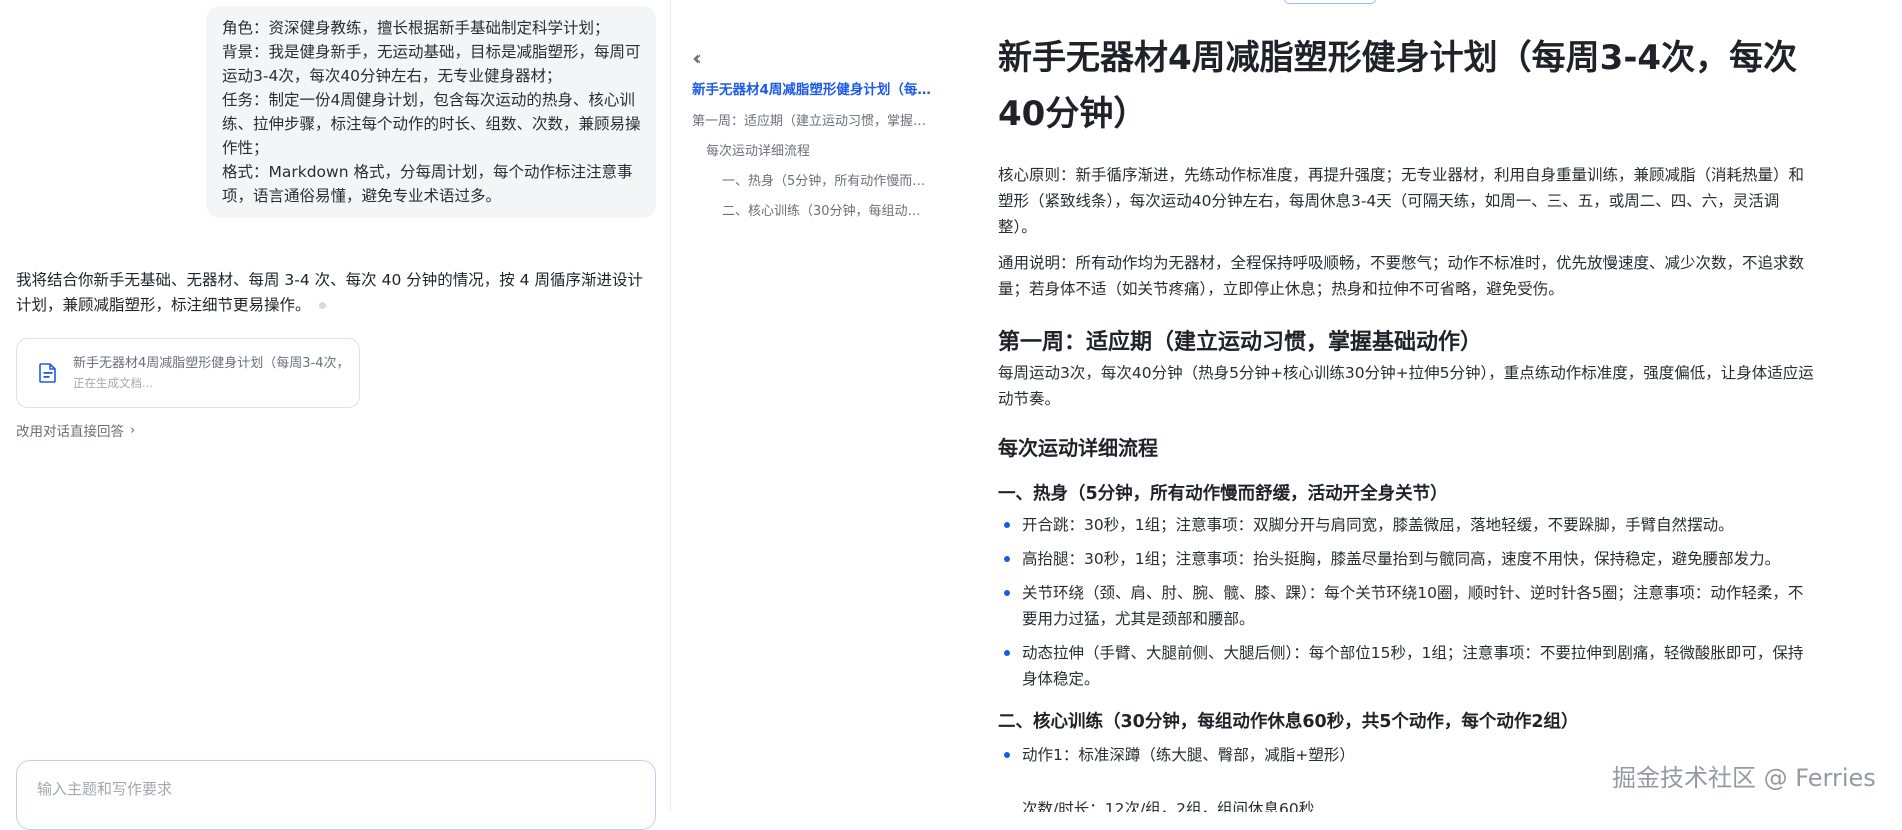 The width and height of the screenshot is (1902, 830). What do you see at coordinates (1240, 342) in the screenshot?
I see `week1-heading: 第一周：适应期（建立运动习惯，掌握基础动作）` at bounding box center [1240, 342].